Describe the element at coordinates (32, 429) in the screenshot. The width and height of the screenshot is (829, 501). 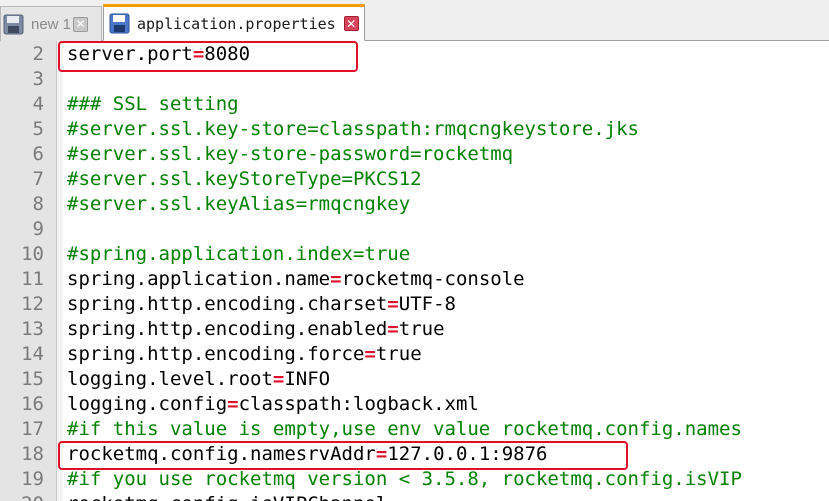
I see `line-number: 17` at that location.